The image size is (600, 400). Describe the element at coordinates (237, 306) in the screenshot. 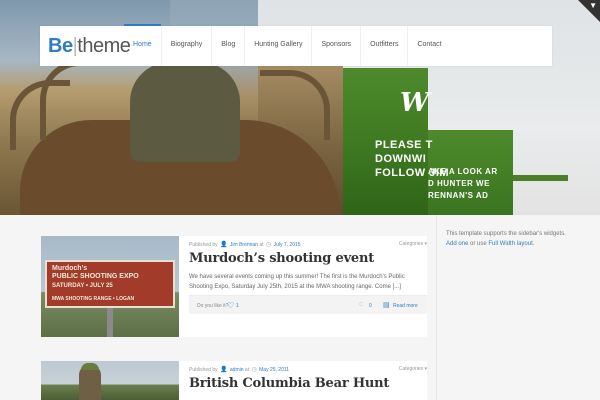

I see `likes-count: 1` at that location.